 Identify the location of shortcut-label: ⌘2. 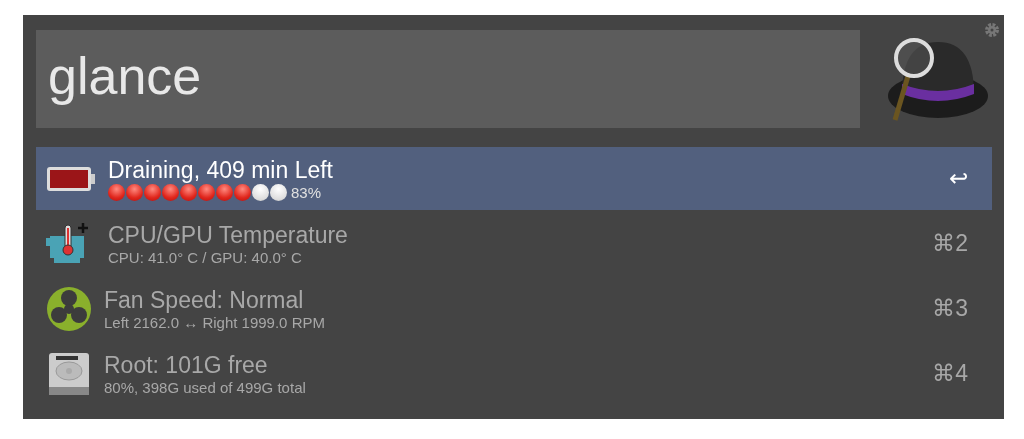
(950, 243).